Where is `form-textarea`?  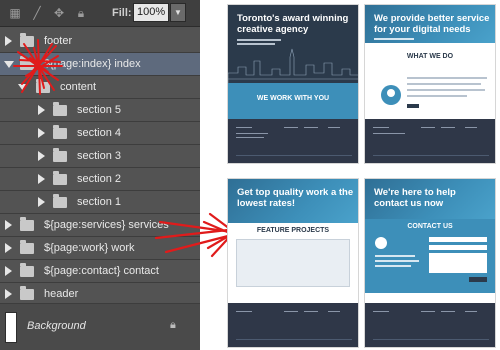 form-textarea is located at coordinates (458, 263).